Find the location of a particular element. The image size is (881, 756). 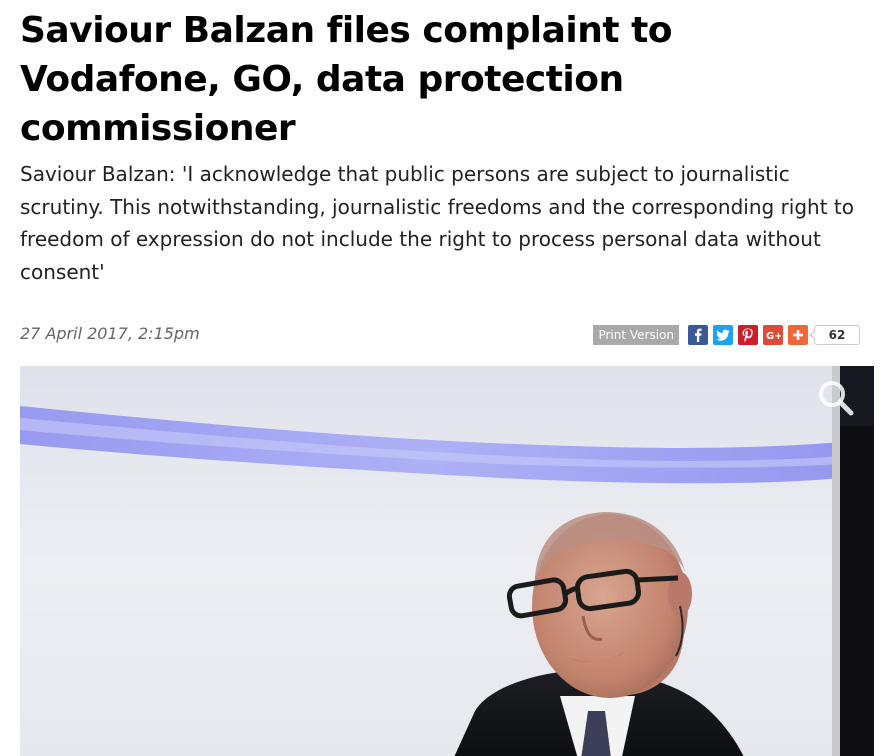

svg-text: G+ is located at coordinates (773, 336).